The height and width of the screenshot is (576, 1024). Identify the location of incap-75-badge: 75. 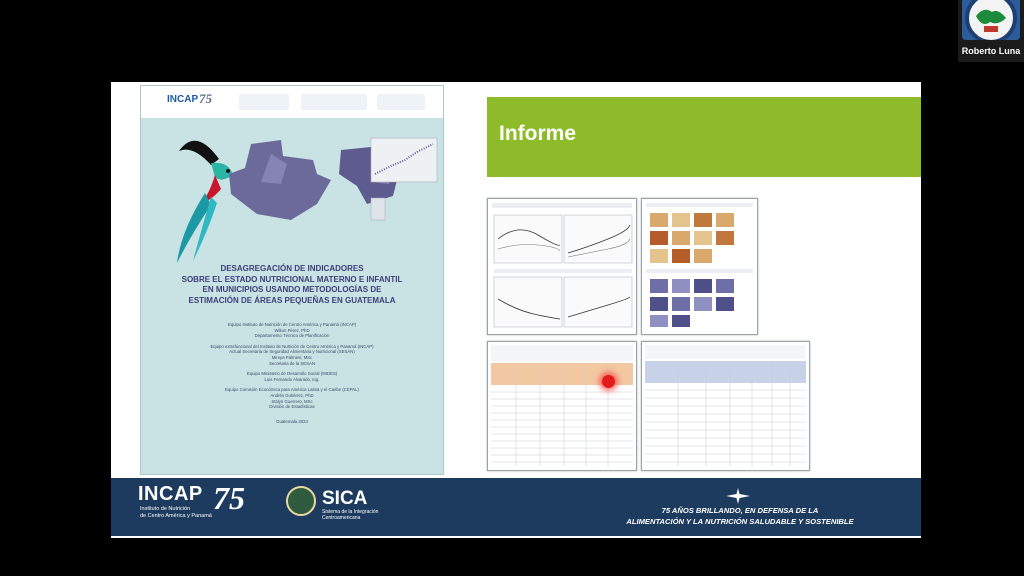
(205, 98).